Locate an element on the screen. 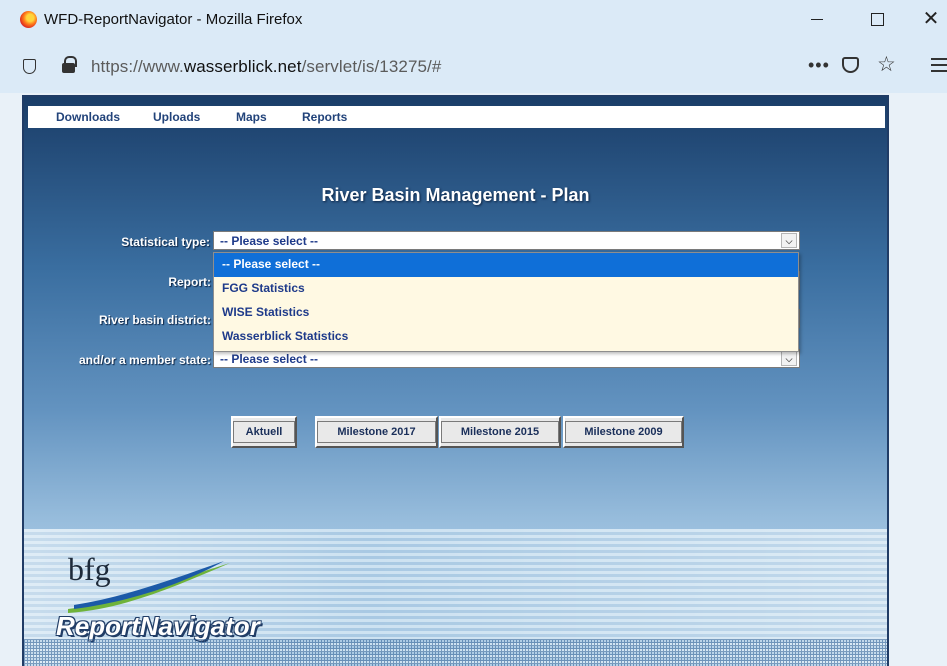 This screenshot has height=666, width=947. option-wise-statistics: WISE Statistics is located at coordinates (506, 313).